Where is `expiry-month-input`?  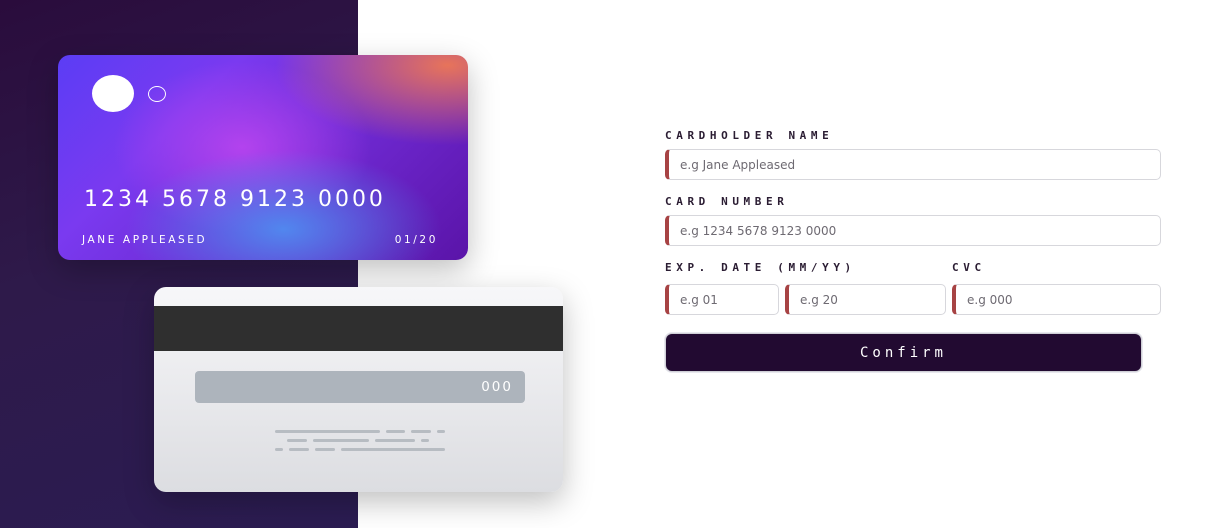
expiry-month-input is located at coordinates (722, 299).